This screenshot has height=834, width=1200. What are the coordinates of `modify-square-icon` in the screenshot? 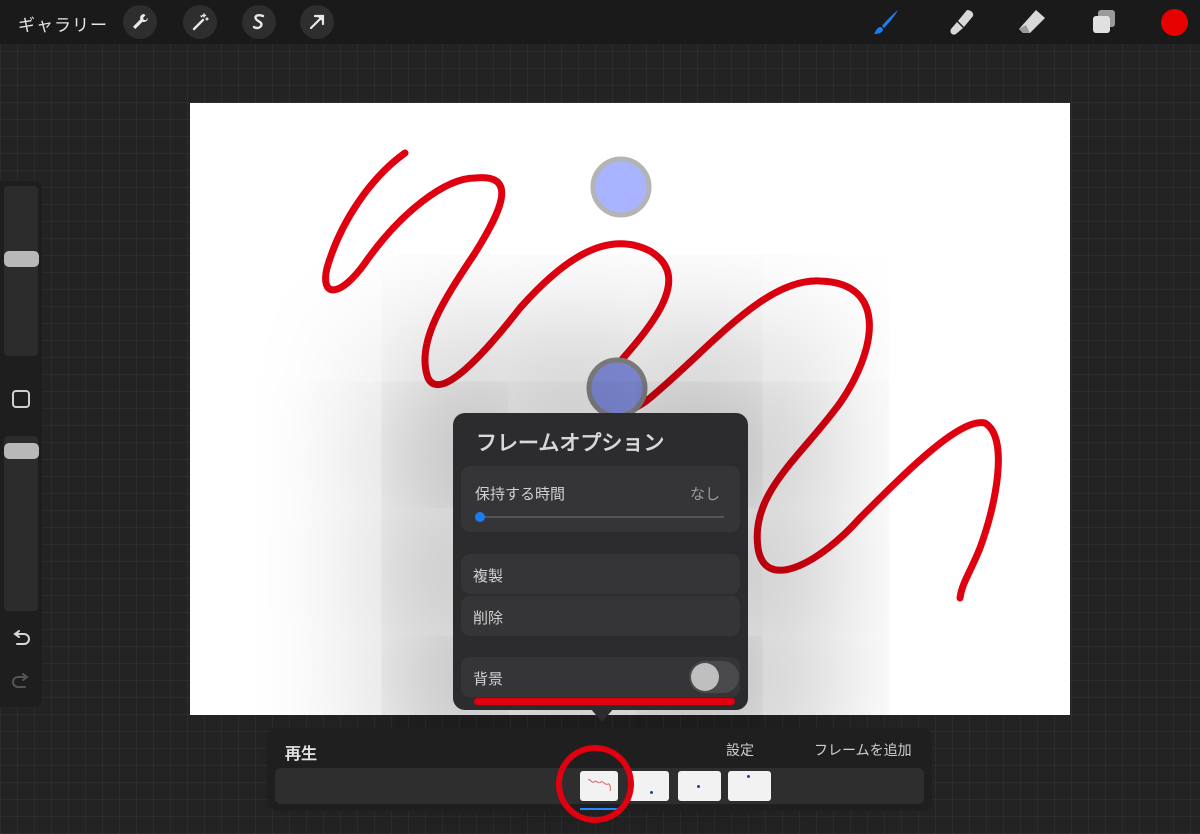 It's located at (21, 399).